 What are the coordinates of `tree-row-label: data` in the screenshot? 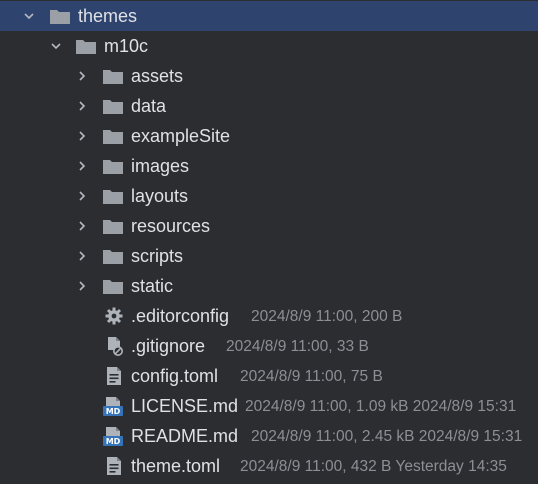 It's located at (149, 106).